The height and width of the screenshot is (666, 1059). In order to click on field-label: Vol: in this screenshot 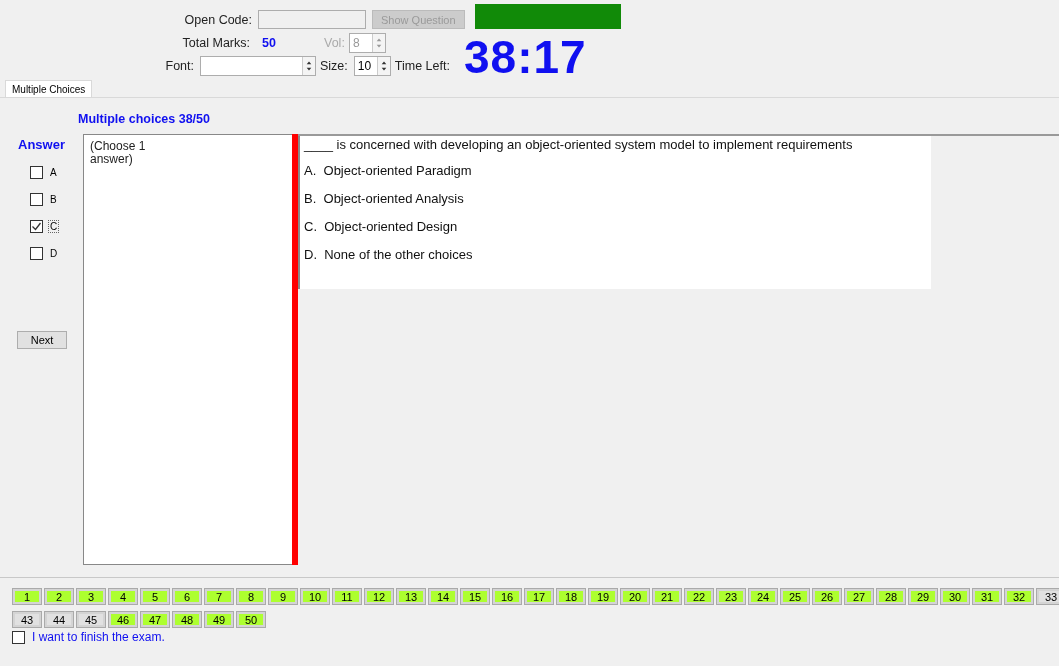, I will do `click(334, 42)`.